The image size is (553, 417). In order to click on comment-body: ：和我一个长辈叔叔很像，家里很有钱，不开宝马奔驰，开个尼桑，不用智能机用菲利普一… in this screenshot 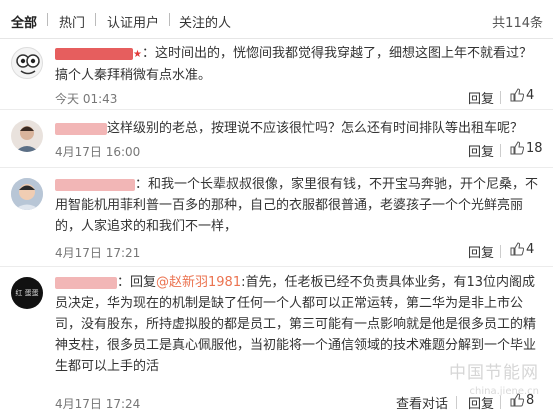, I will do `click(298, 205)`.